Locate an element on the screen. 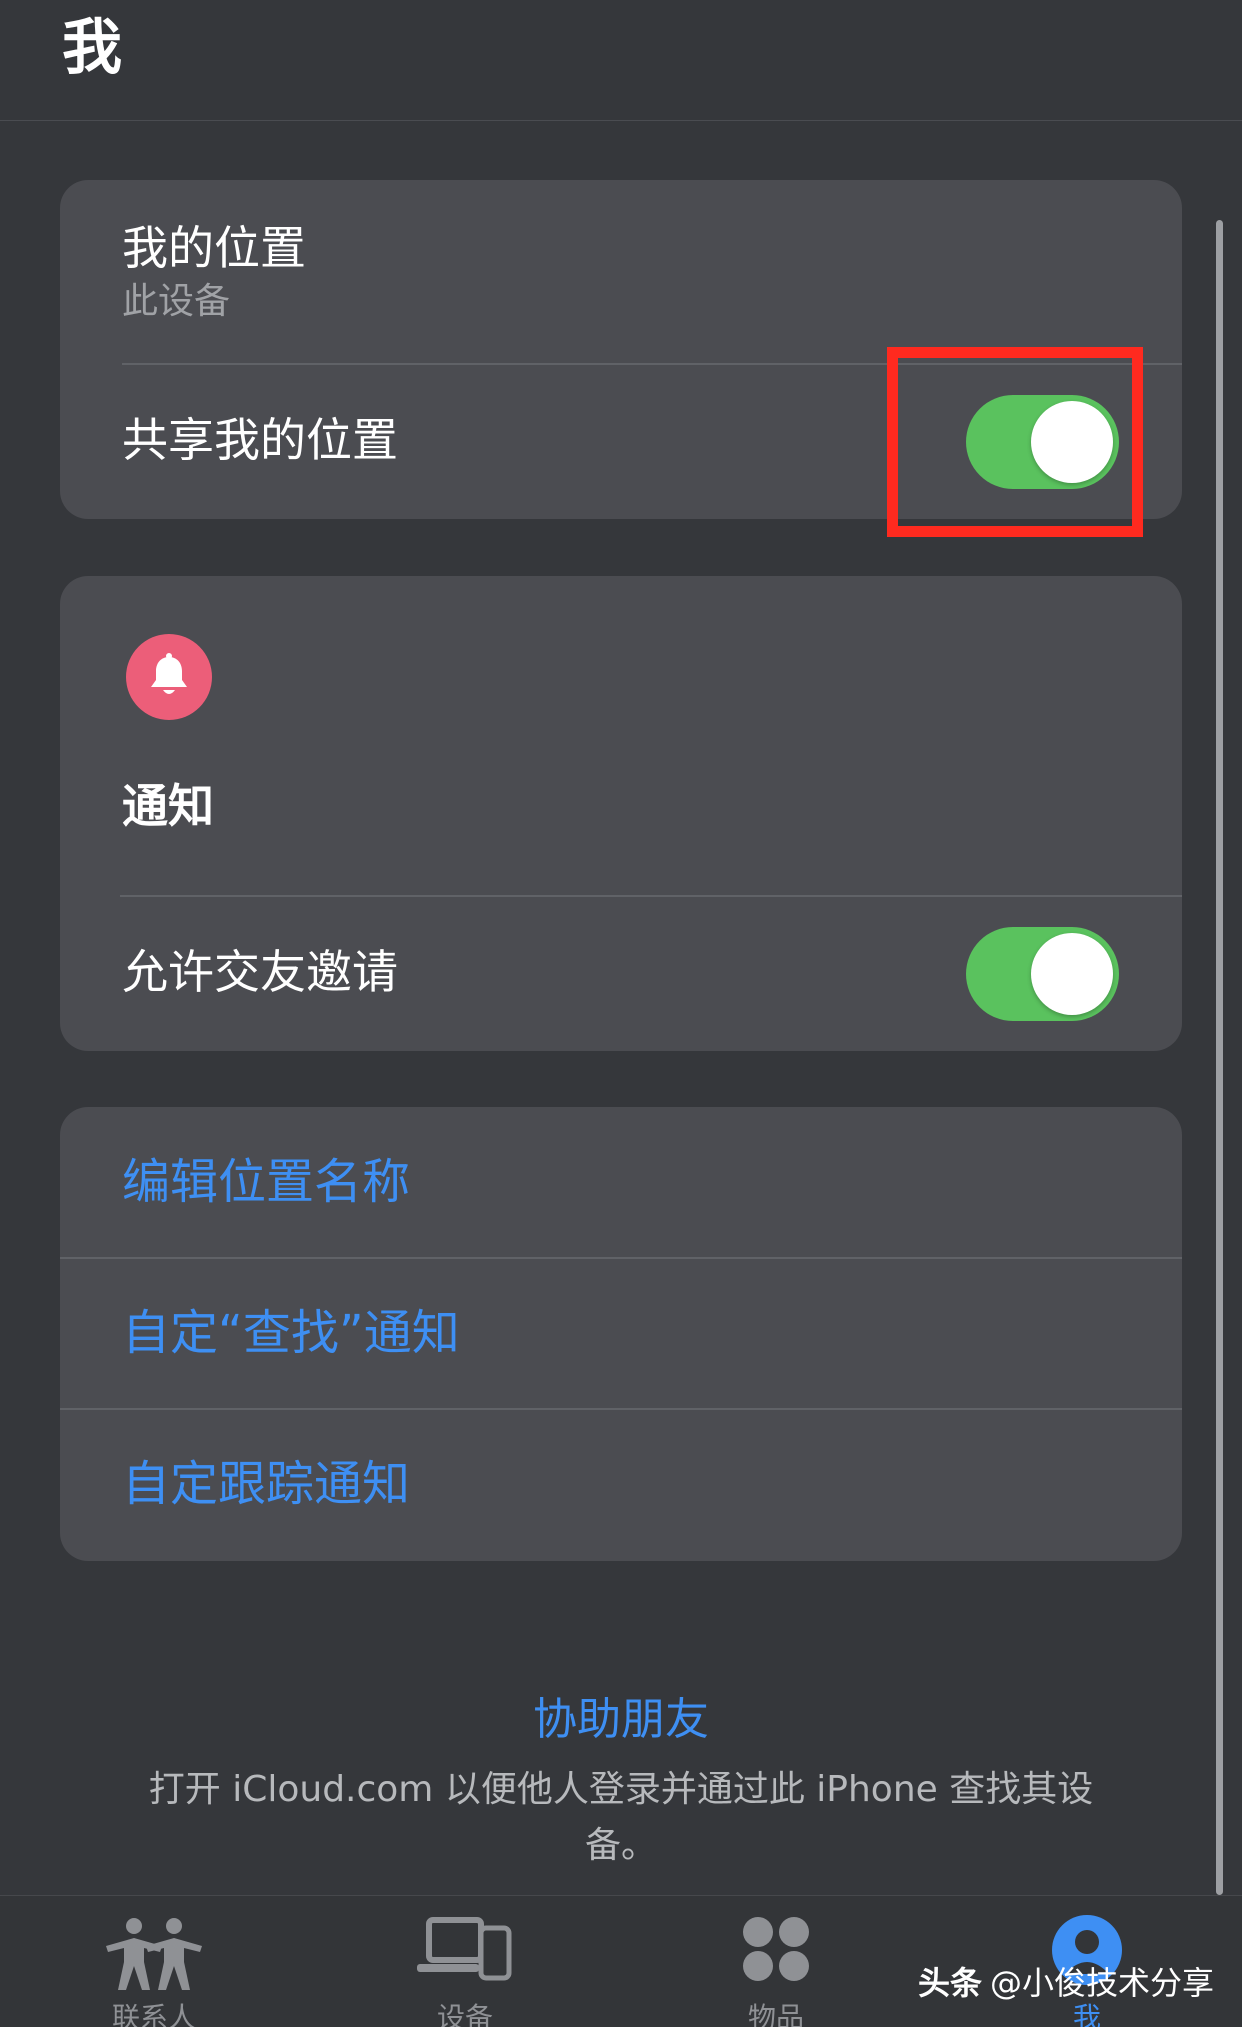 Image resolution: width=1242 pixels, height=2027 pixels. people-icon is located at coordinates (154, 1954).